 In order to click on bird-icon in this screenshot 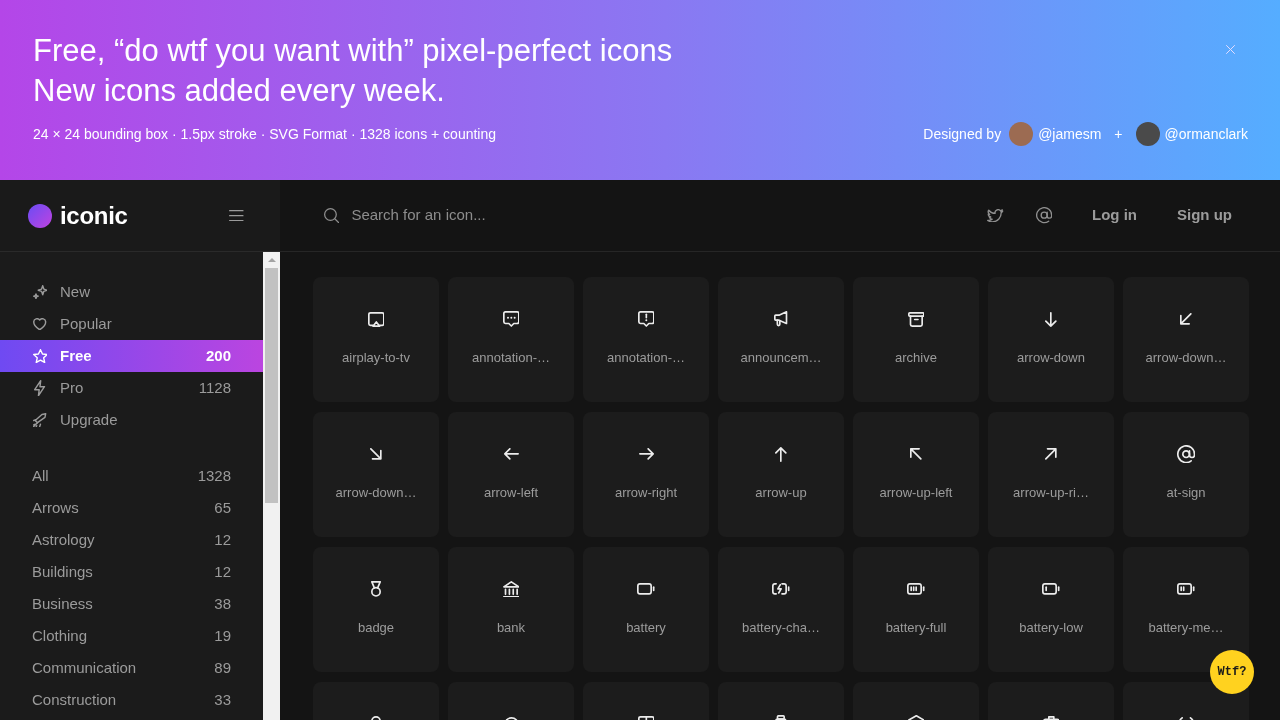, I will do `click(995, 215)`.